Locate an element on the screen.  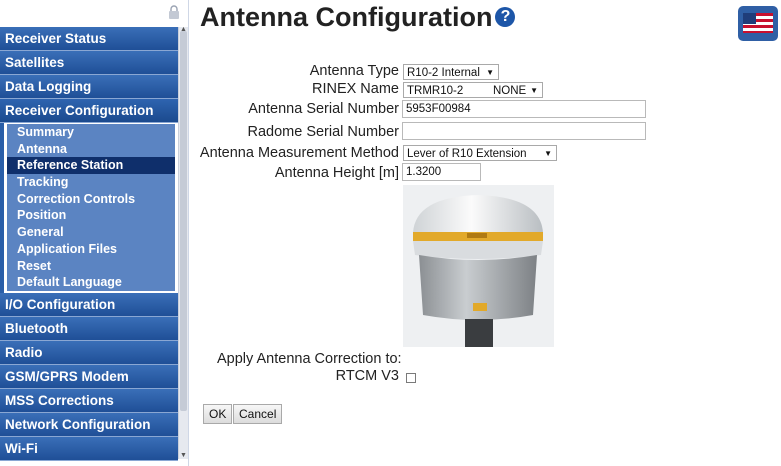
page-title-text: Antenna Configuration is located at coordinates (346, 17).